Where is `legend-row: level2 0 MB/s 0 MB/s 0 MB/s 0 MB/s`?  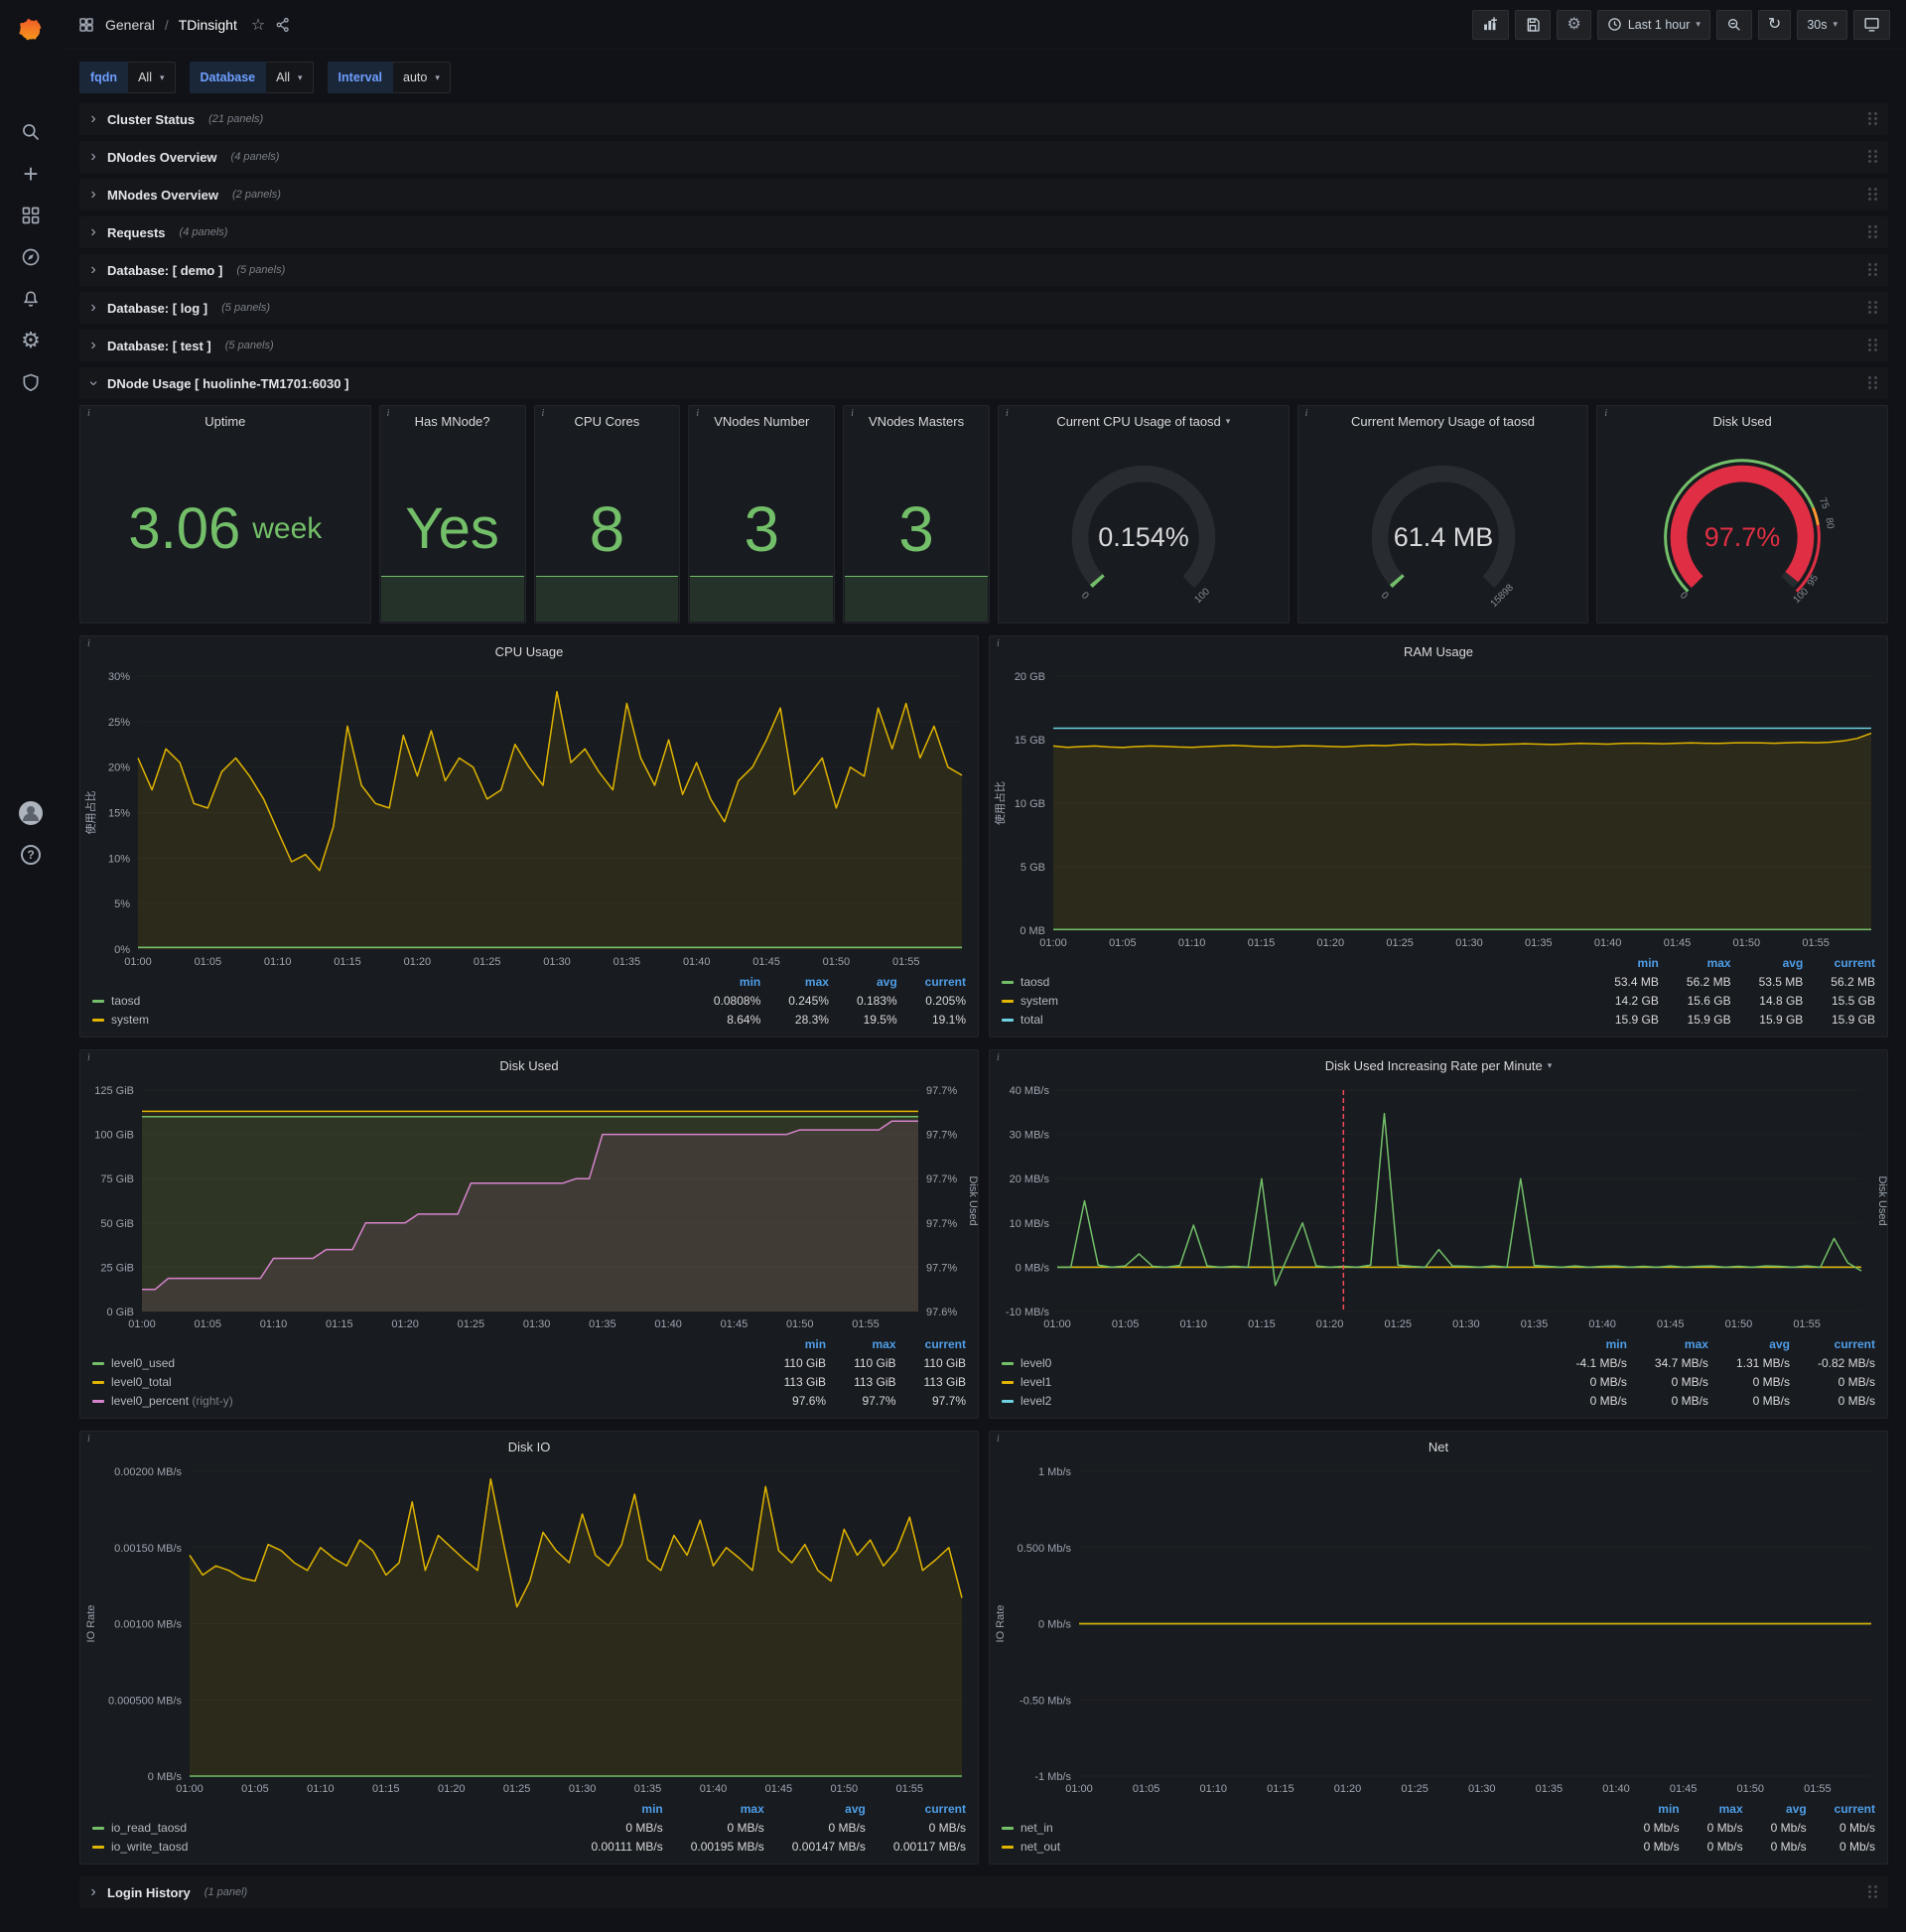
legend-row: level2 0 MB/s 0 MB/s 0 MB/s 0 MB/s is located at coordinates (1438, 1401).